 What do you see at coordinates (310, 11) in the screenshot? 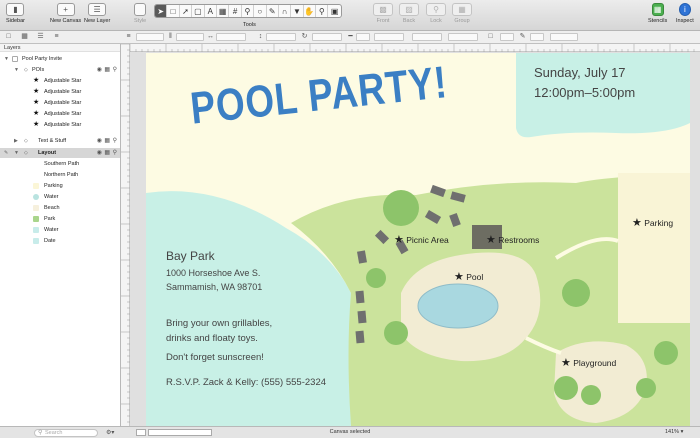
I see `hand-tool-icon: ✋` at bounding box center [310, 11].